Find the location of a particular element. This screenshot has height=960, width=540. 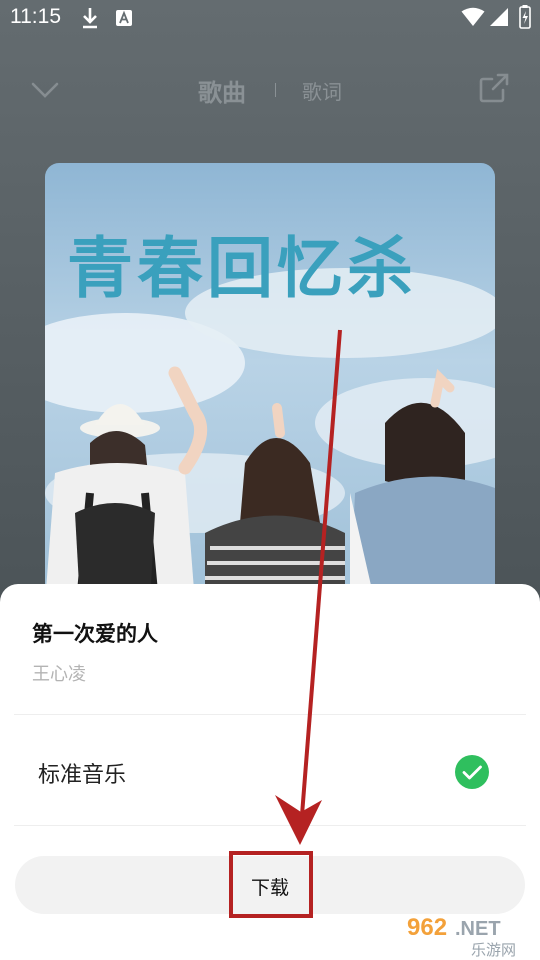

battery-icon is located at coordinates (525, 17).